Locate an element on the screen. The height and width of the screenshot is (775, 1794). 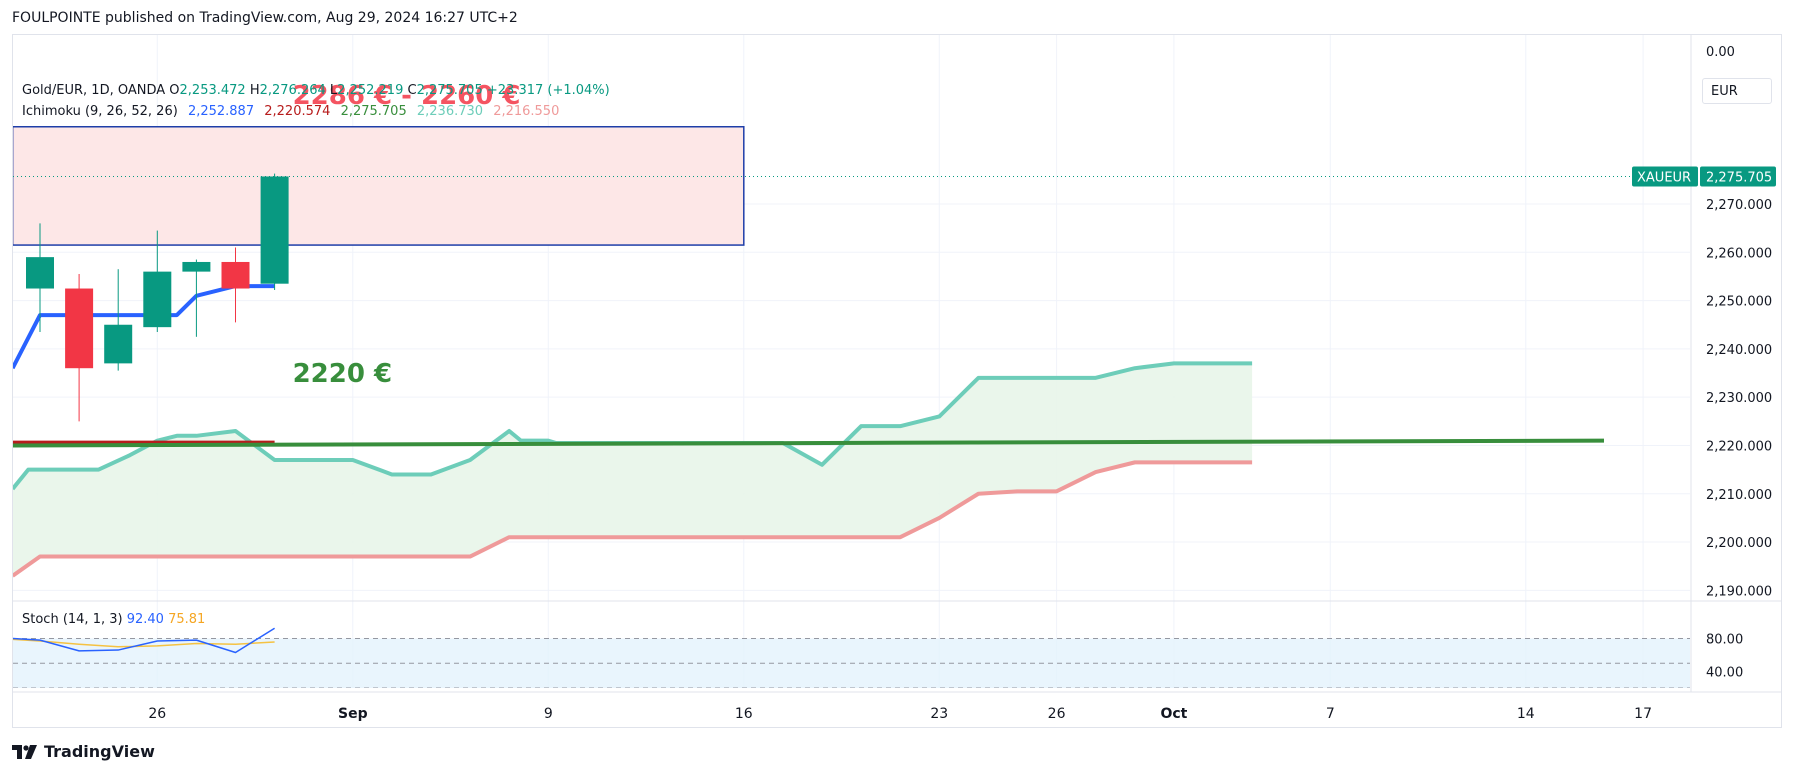
legend-change: +23.317 (+1.04%) is located at coordinates (548, 90).